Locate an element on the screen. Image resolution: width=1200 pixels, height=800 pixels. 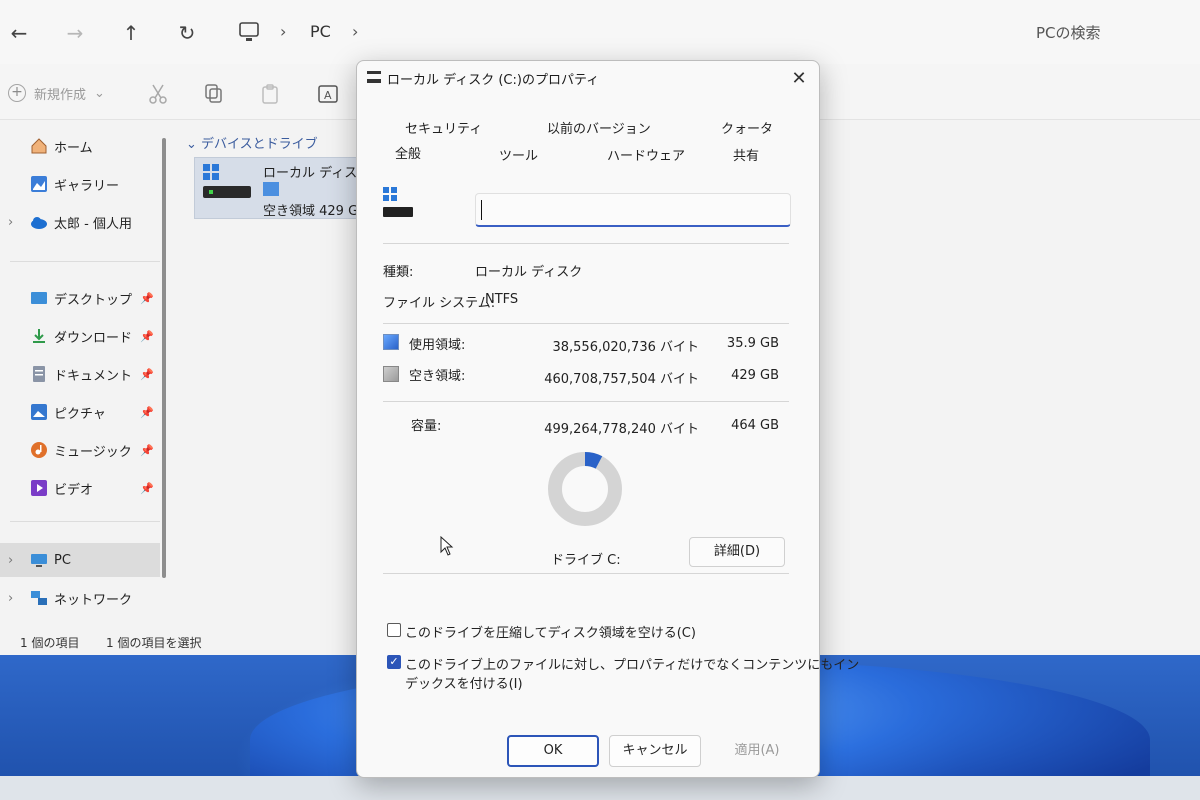
text-caret is located at coordinates (481, 210).